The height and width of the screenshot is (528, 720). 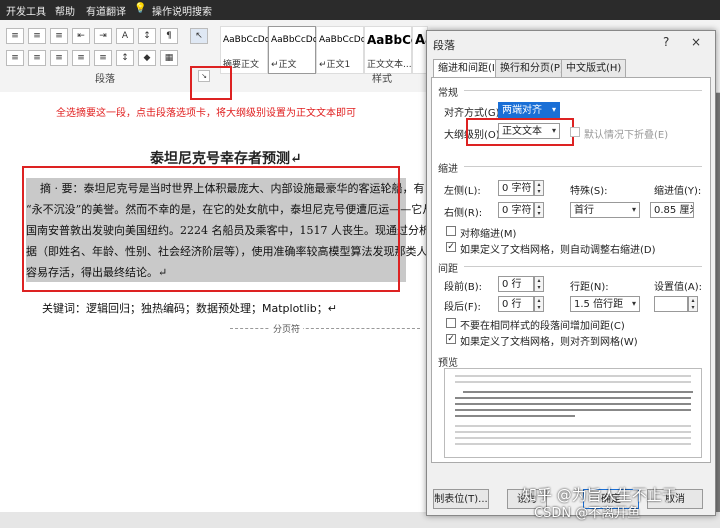 What do you see at coordinates (147, 58) in the screenshot?
I see `shading-icon: ◆` at bounding box center [147, 58].